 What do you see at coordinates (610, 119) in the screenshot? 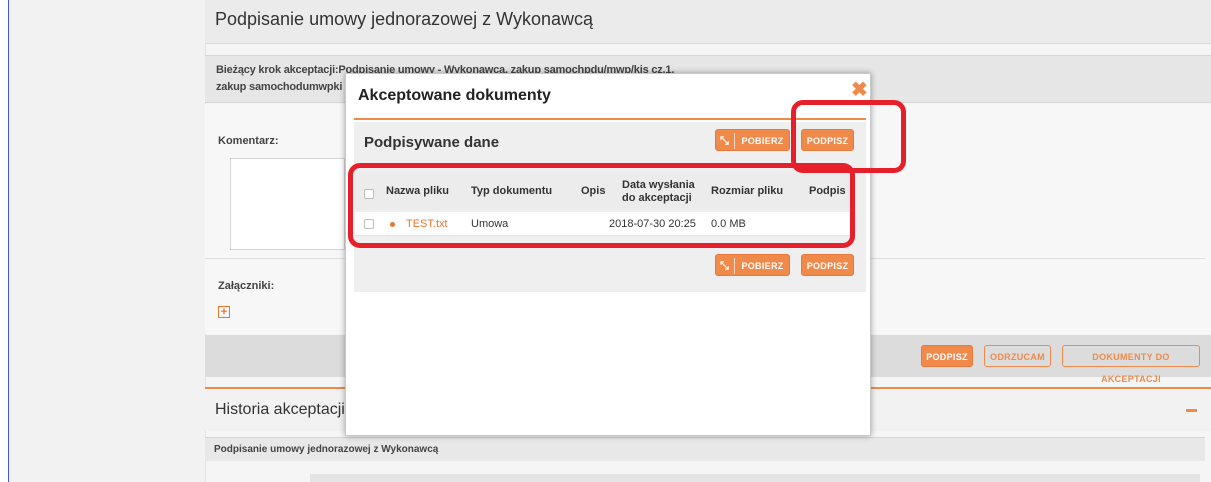
I see `modal-divider` at bounding box center [610, 119].